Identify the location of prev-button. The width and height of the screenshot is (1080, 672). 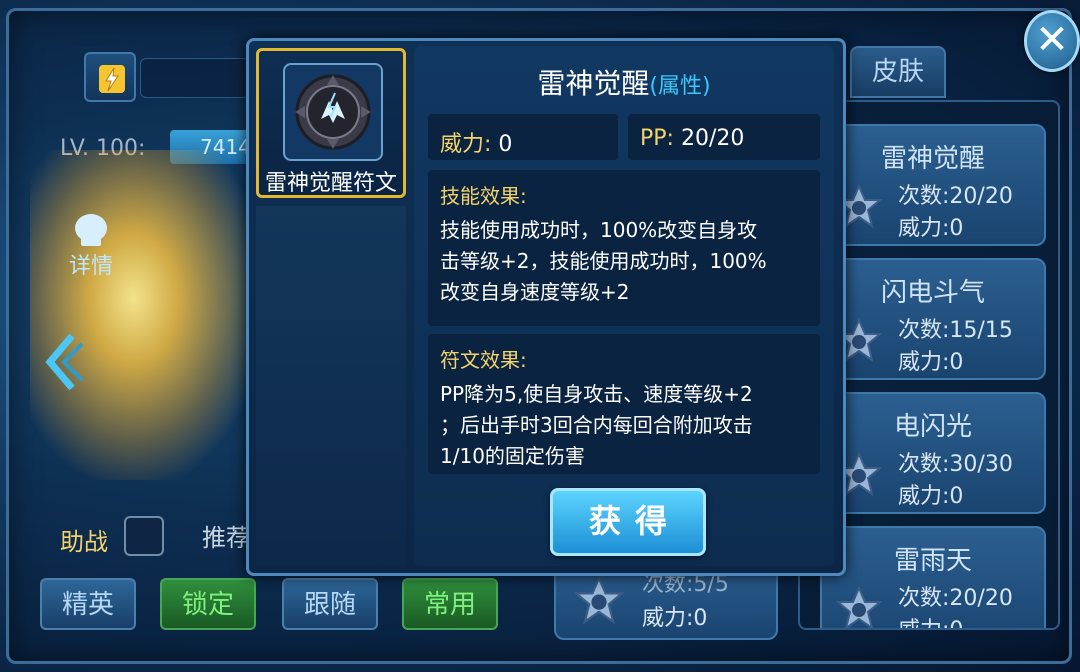
(64, 362).